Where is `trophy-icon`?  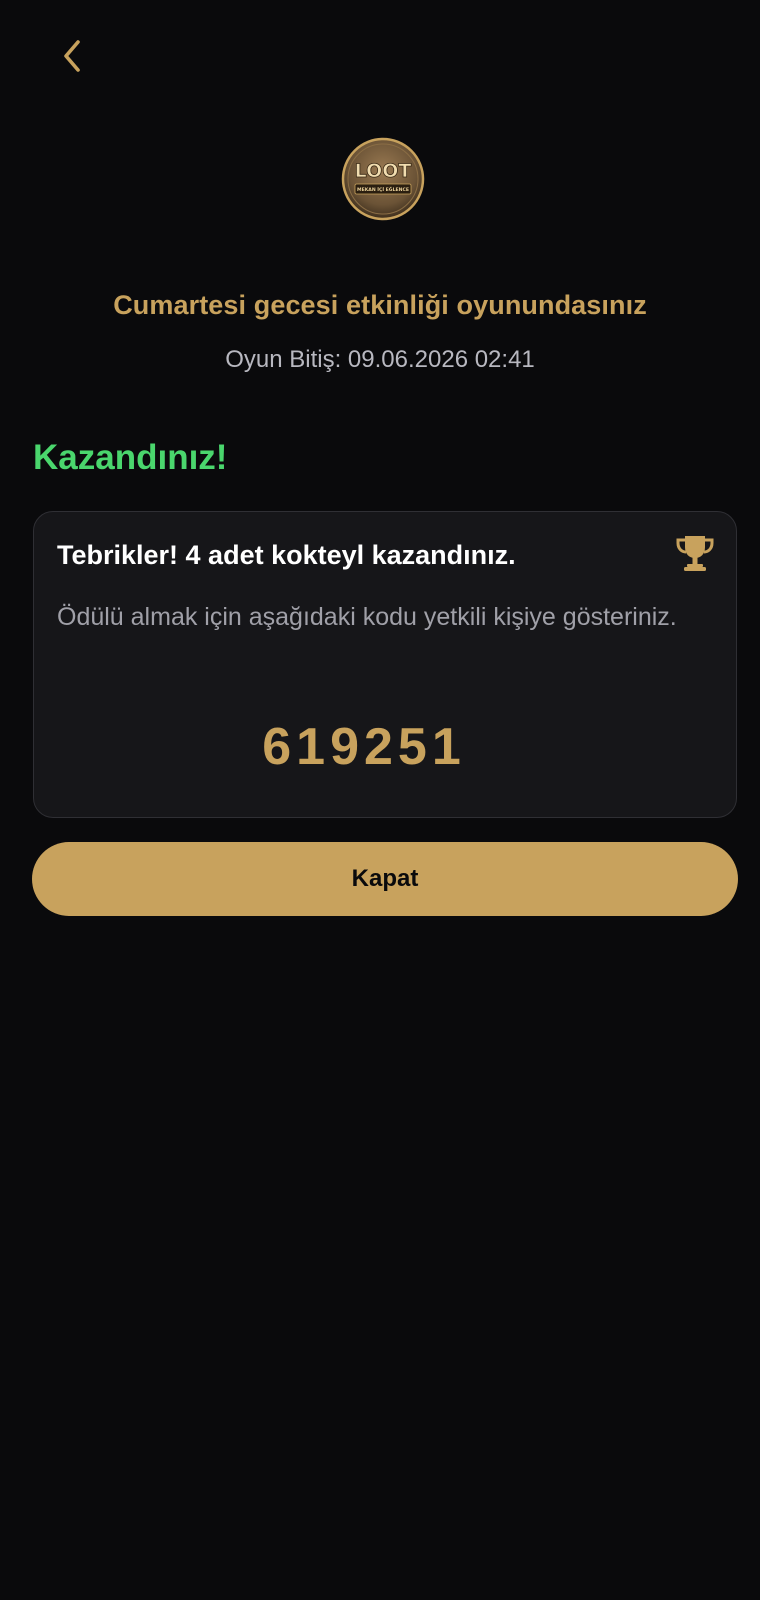 trophy-icon is located at coordinates (695, 553).